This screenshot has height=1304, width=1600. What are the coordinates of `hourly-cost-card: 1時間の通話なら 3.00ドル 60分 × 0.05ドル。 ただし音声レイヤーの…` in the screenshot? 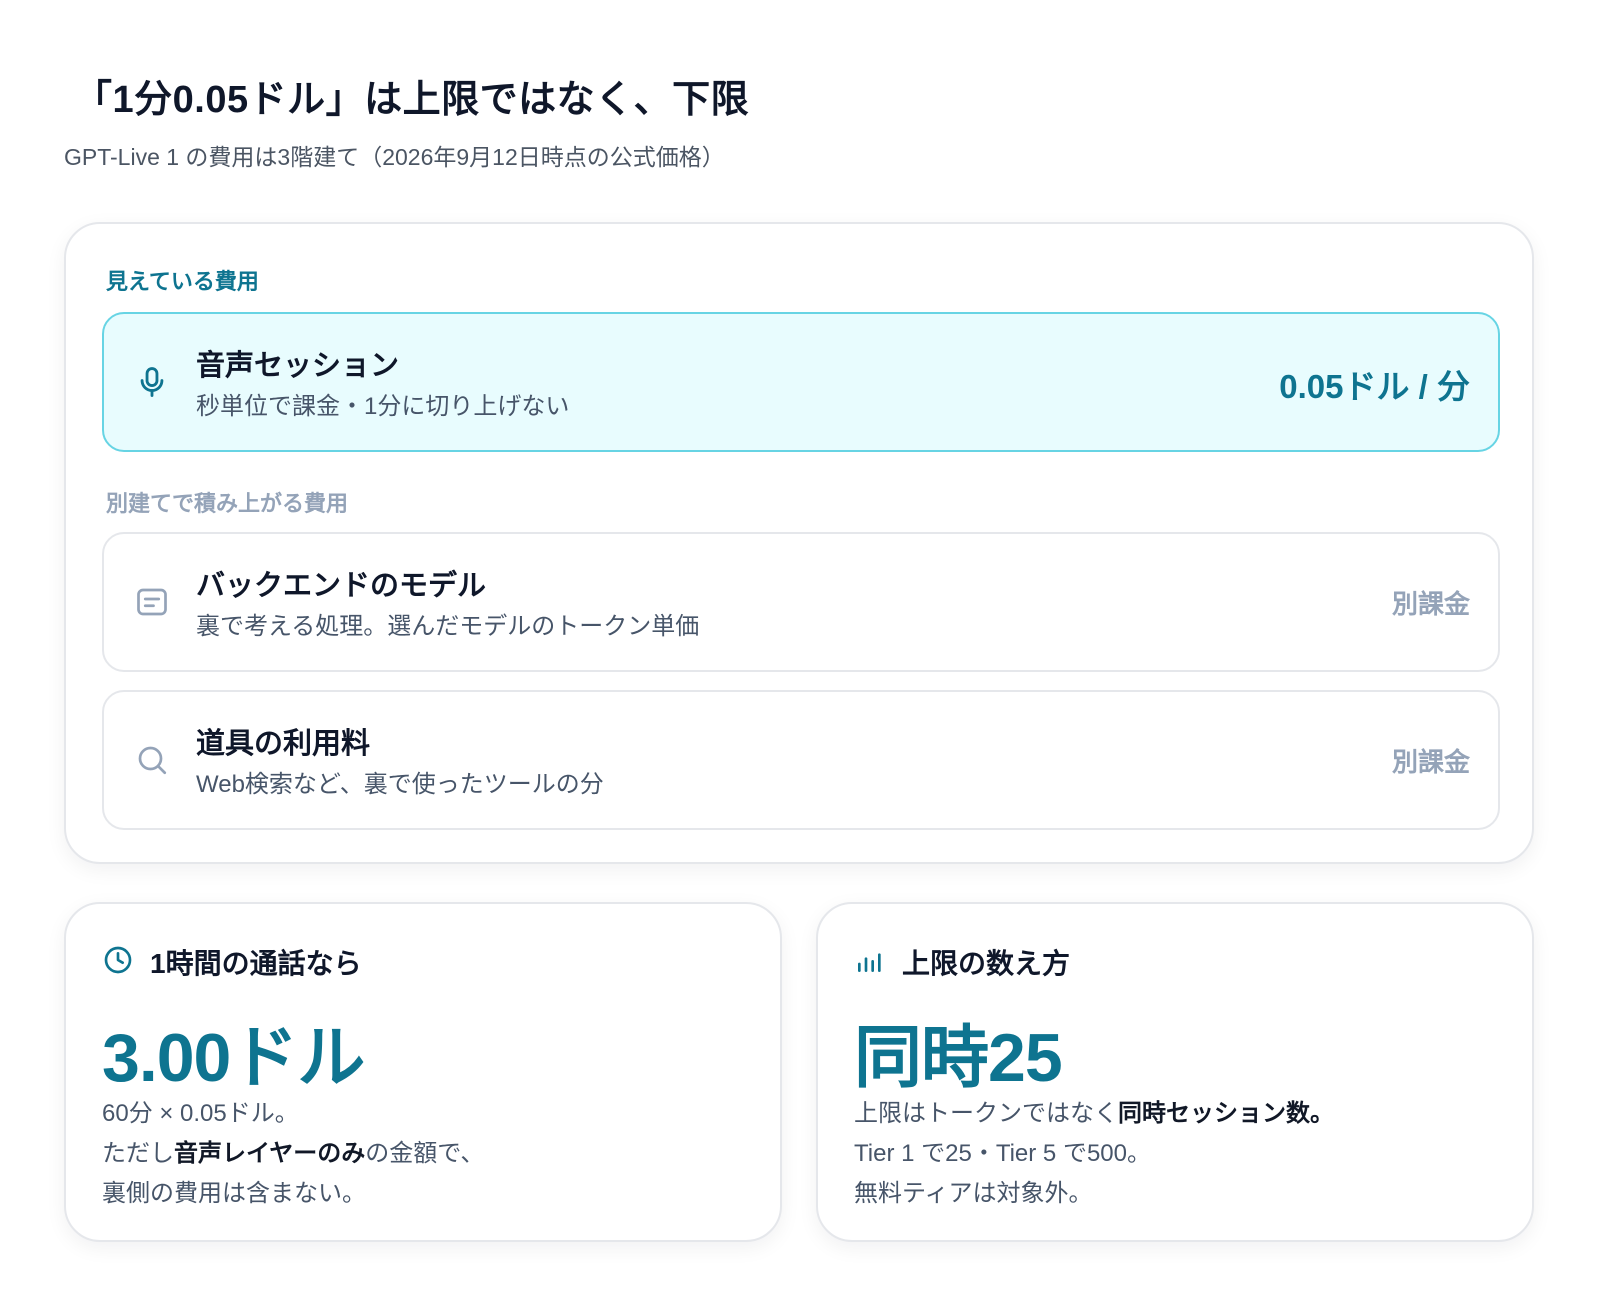 It's located at (423, 1072).